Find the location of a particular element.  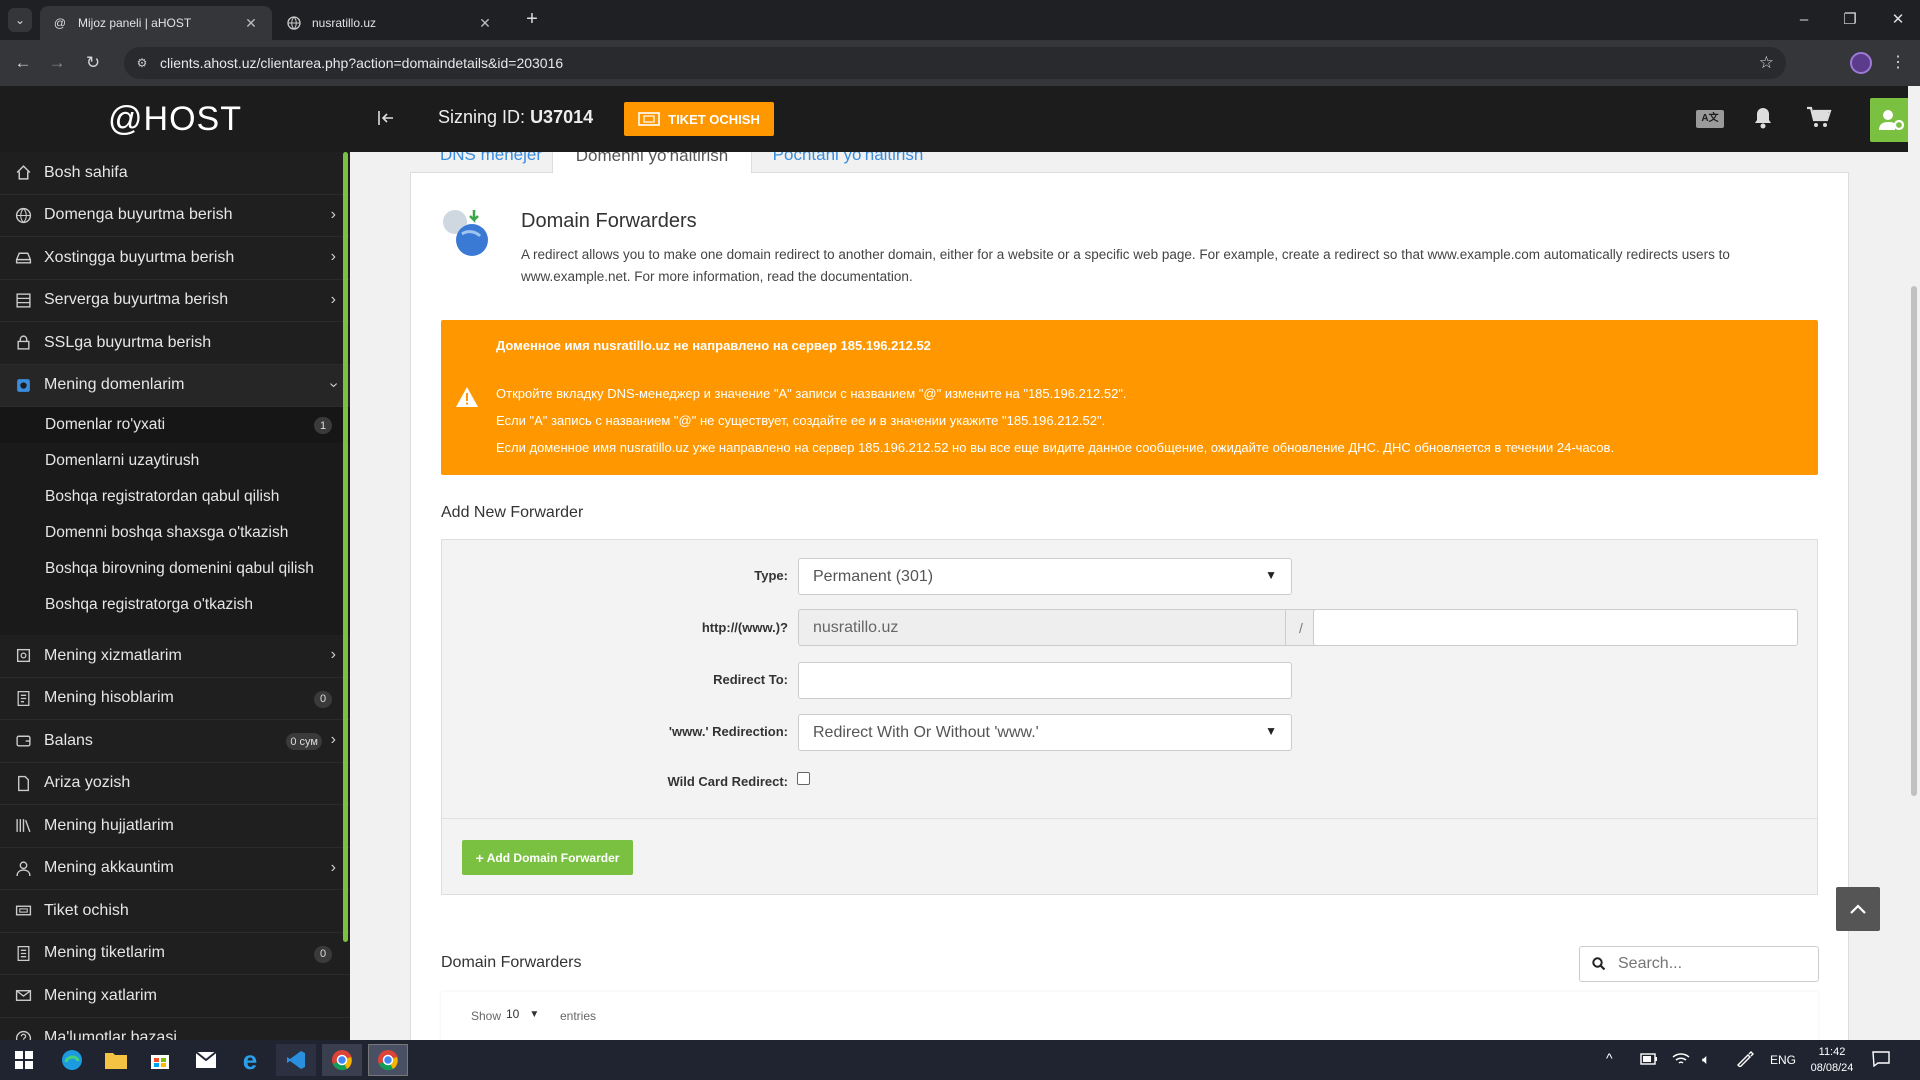

sidebar-item-order-ssl: SSLga buyurtma berish is located at coordinates (175, 343).